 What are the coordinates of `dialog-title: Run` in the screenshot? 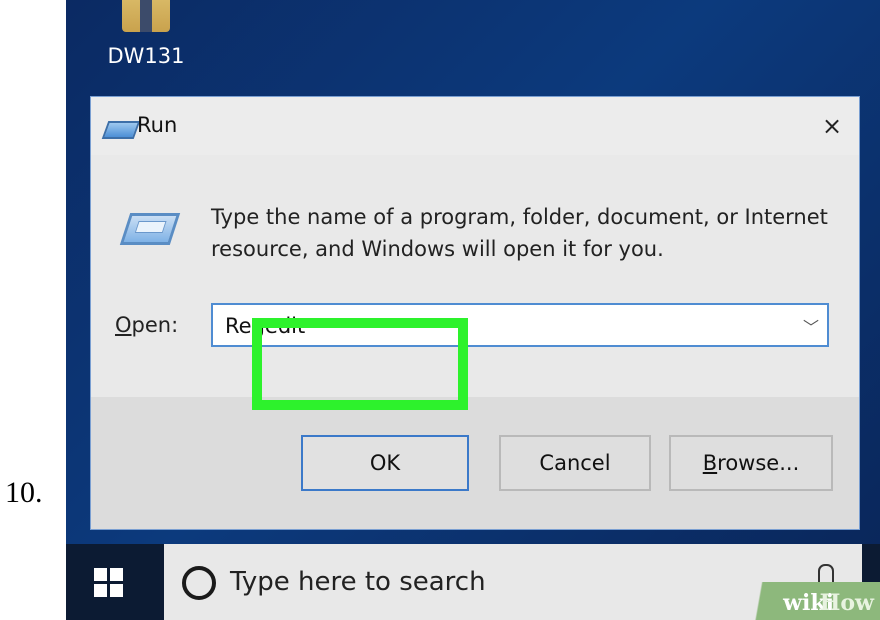 It's located at (157, 125).